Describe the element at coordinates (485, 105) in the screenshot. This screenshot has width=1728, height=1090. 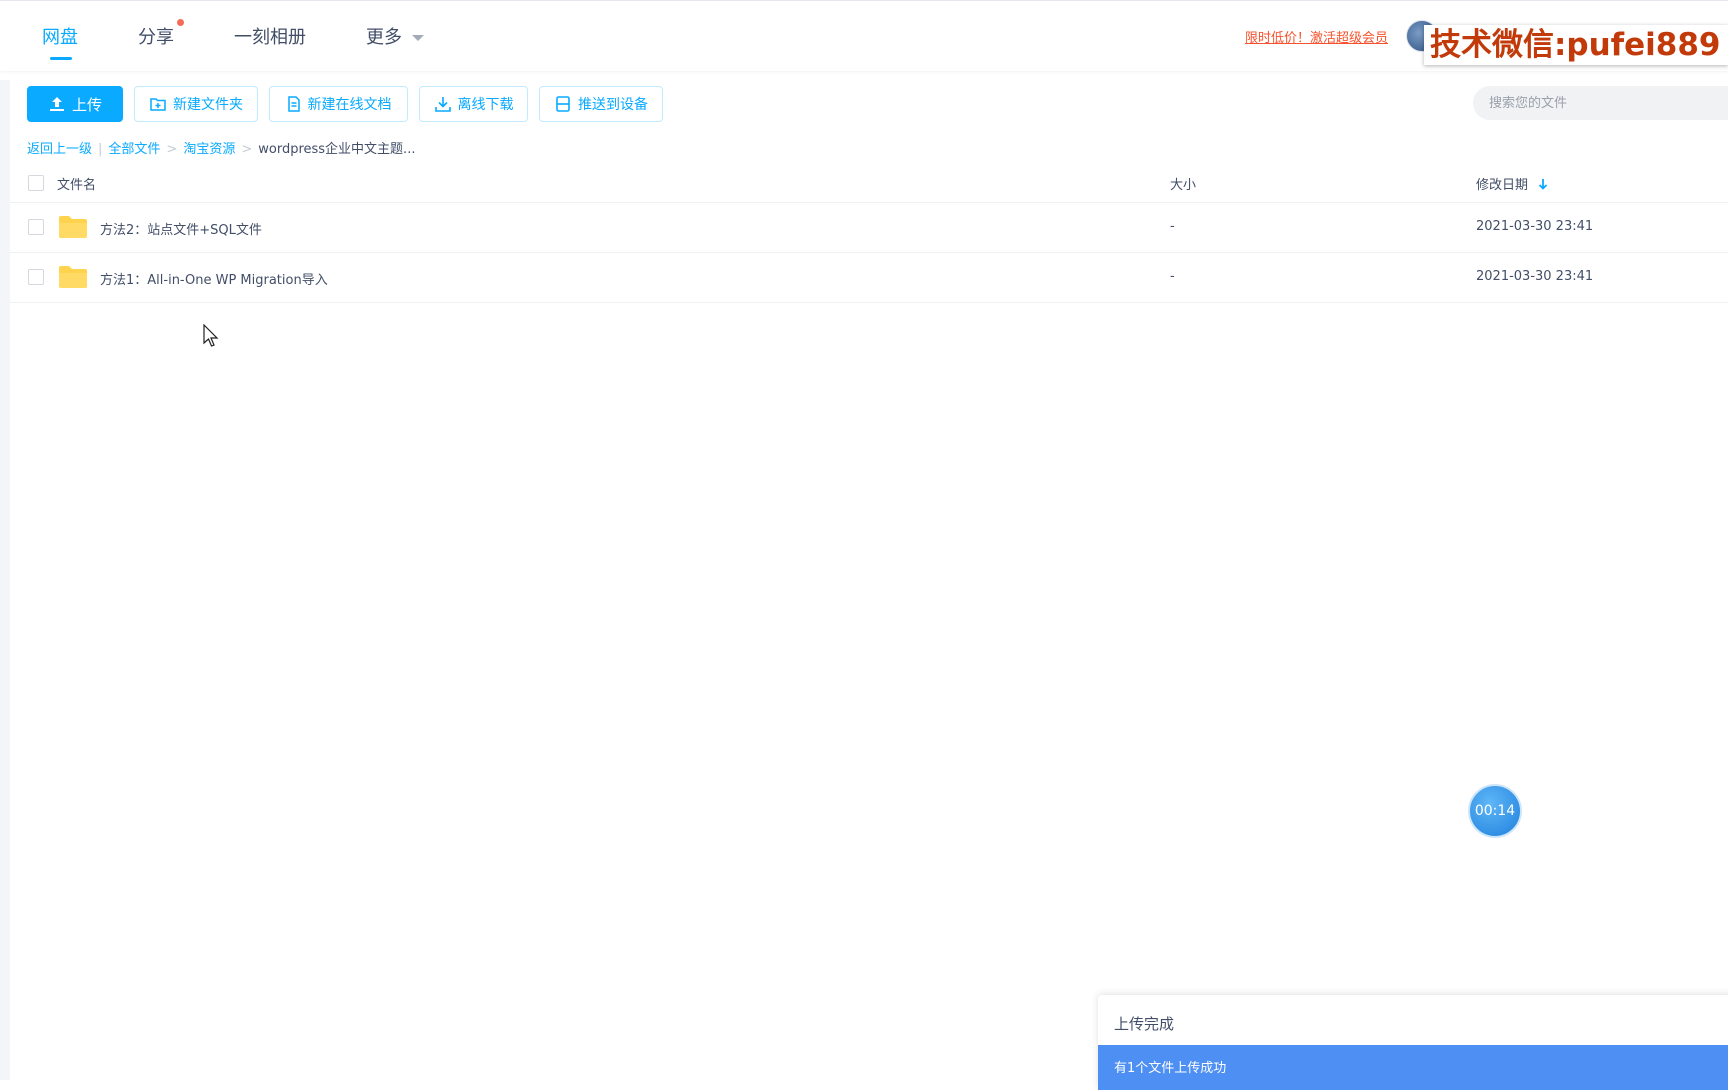
I see `offline-download-label: 离线下载` at that location.